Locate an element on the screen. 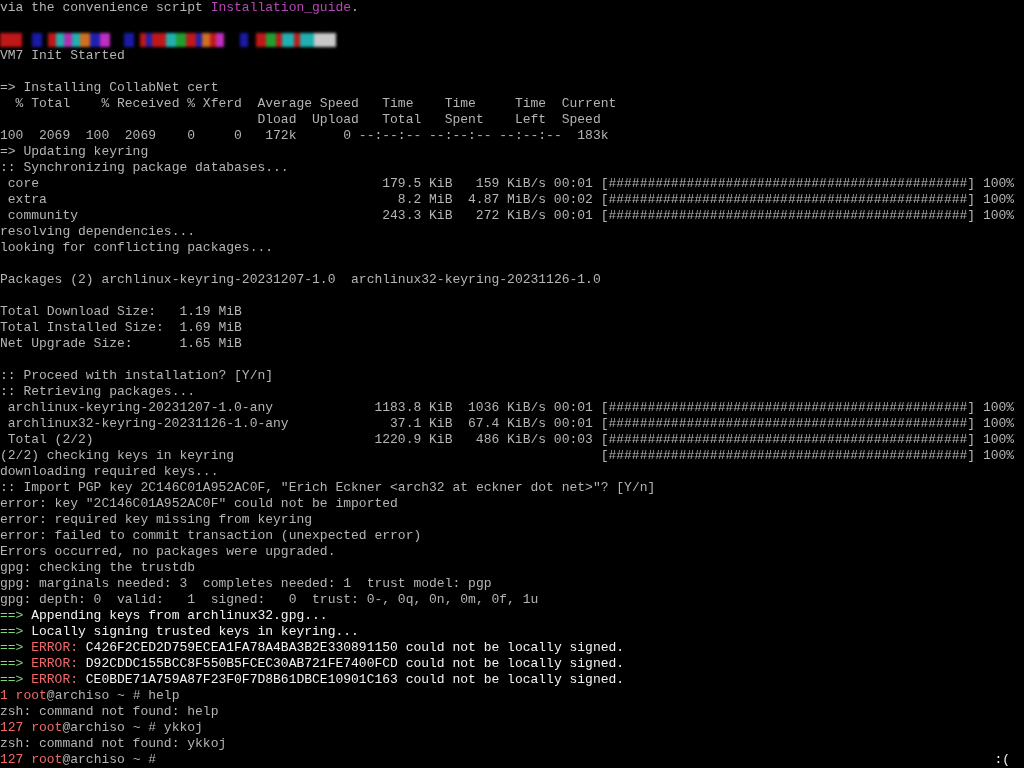 This screenshot has width=1024, height=768. terminal-text: Packages (2) archlinux-keyring-20231207-1.0 archlinux32-keyring-20231126-1.0 is located at coordinates (300, 280).